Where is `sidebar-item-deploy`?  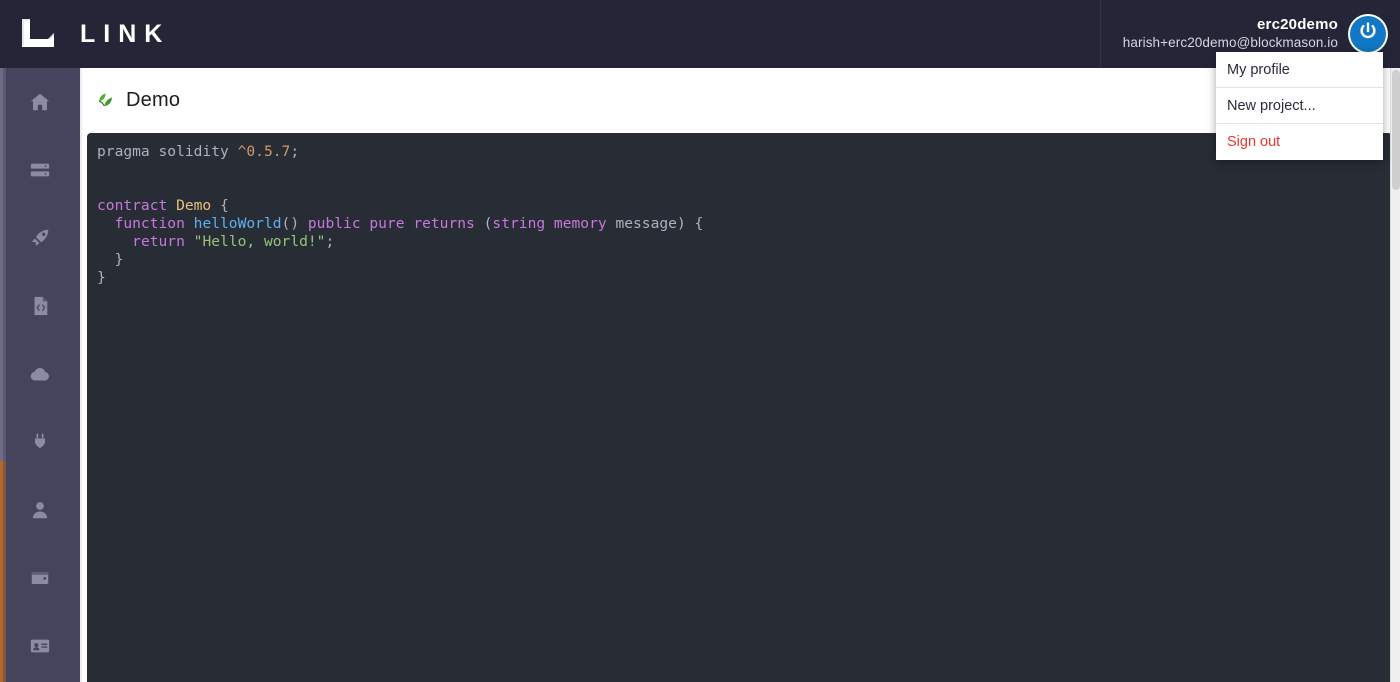
sidebar-item-deploy is located at coordinates (40, 238).